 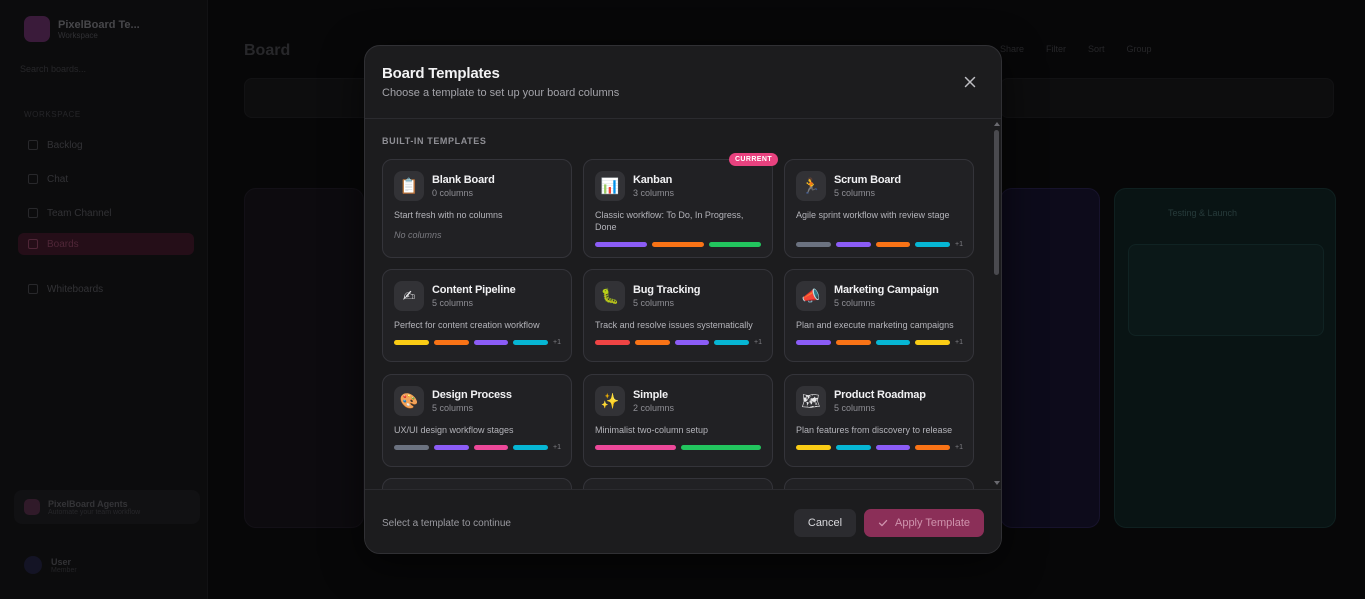 What do you see at coordinates (996, 202) in the screenshot?
I see `scroll-thumb` at bounding box center [996, 202].